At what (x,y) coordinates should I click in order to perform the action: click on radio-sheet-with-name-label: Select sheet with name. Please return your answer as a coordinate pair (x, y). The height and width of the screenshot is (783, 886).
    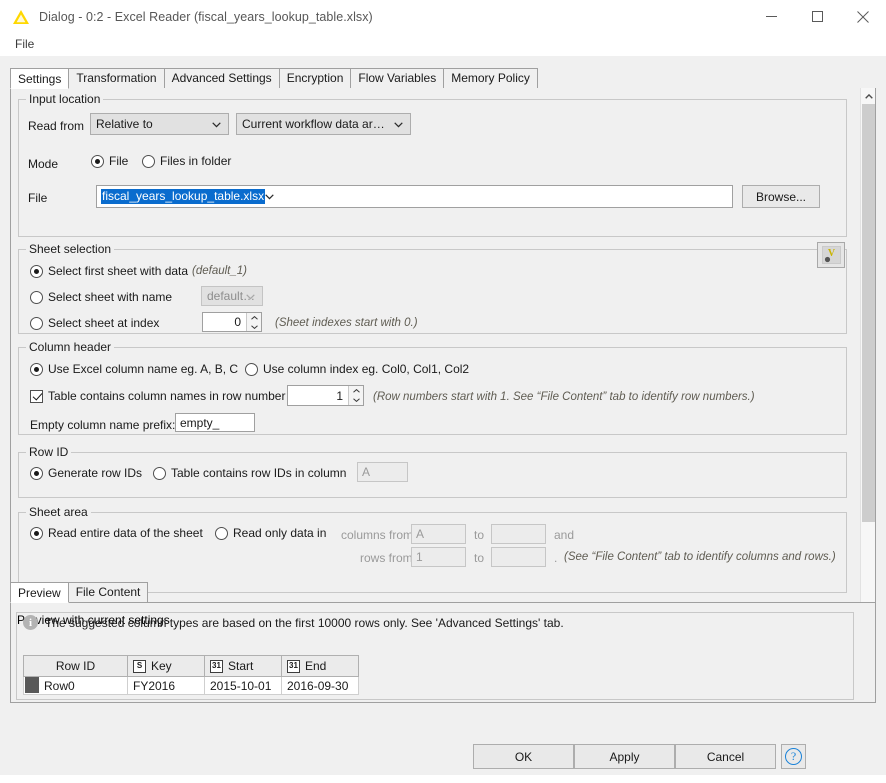
    Looking at the image, I should click on (110, 297).